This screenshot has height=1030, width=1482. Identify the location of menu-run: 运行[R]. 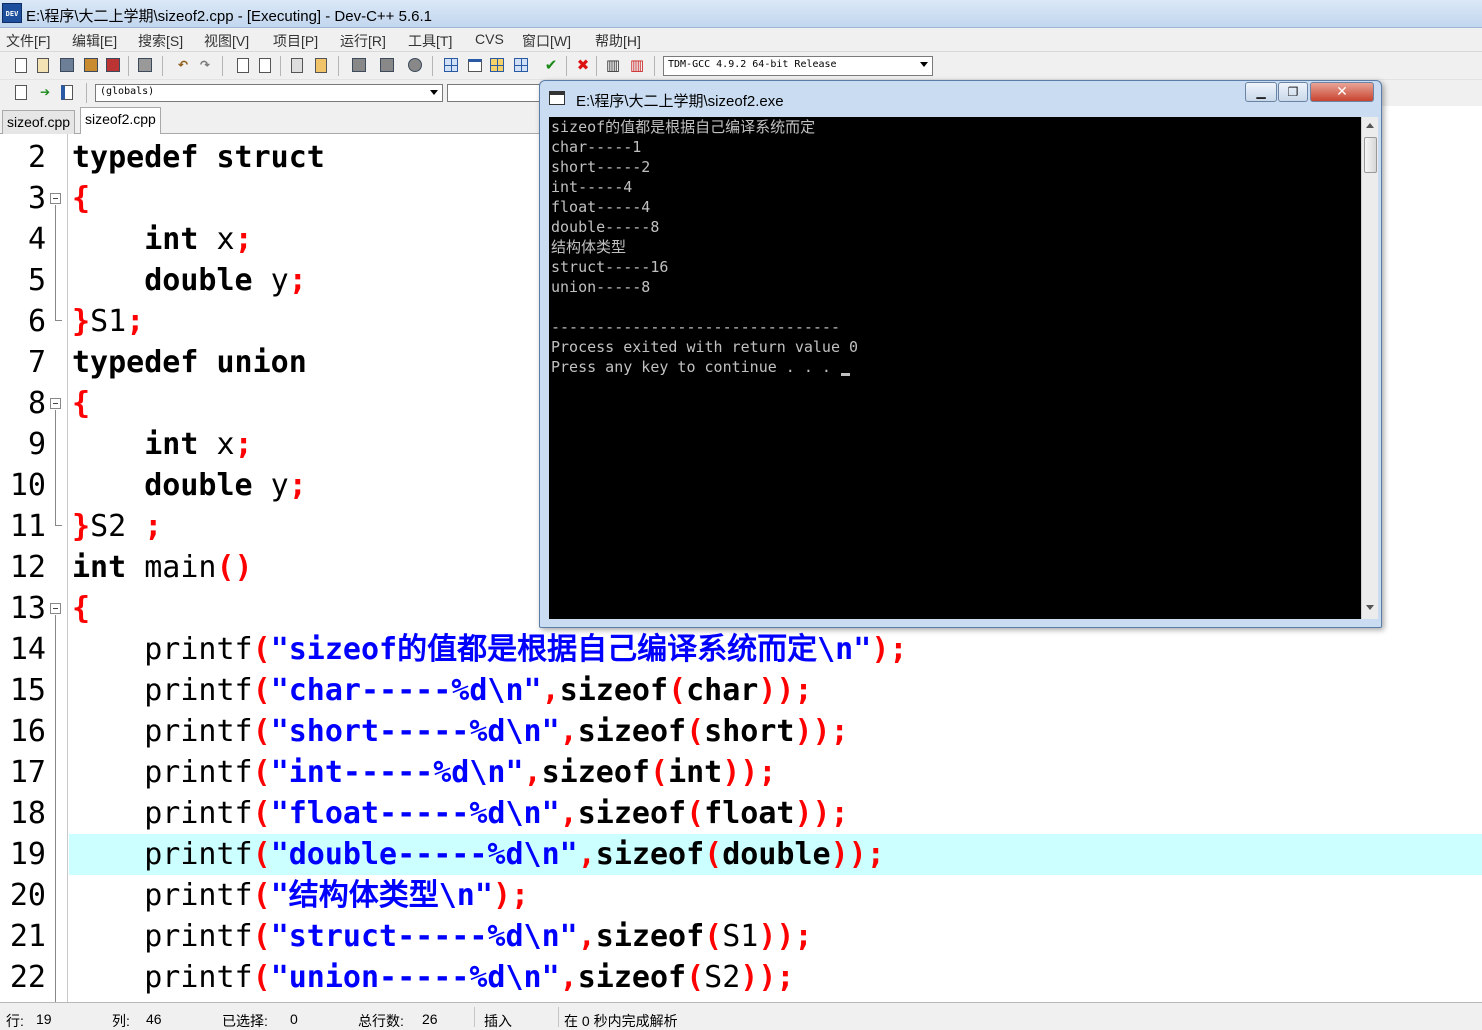
(363, 41).